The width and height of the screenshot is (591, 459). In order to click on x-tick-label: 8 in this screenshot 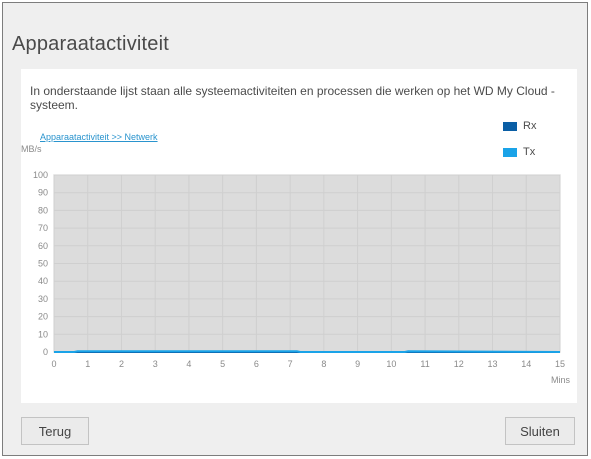, I will do `click(323, 364)`.